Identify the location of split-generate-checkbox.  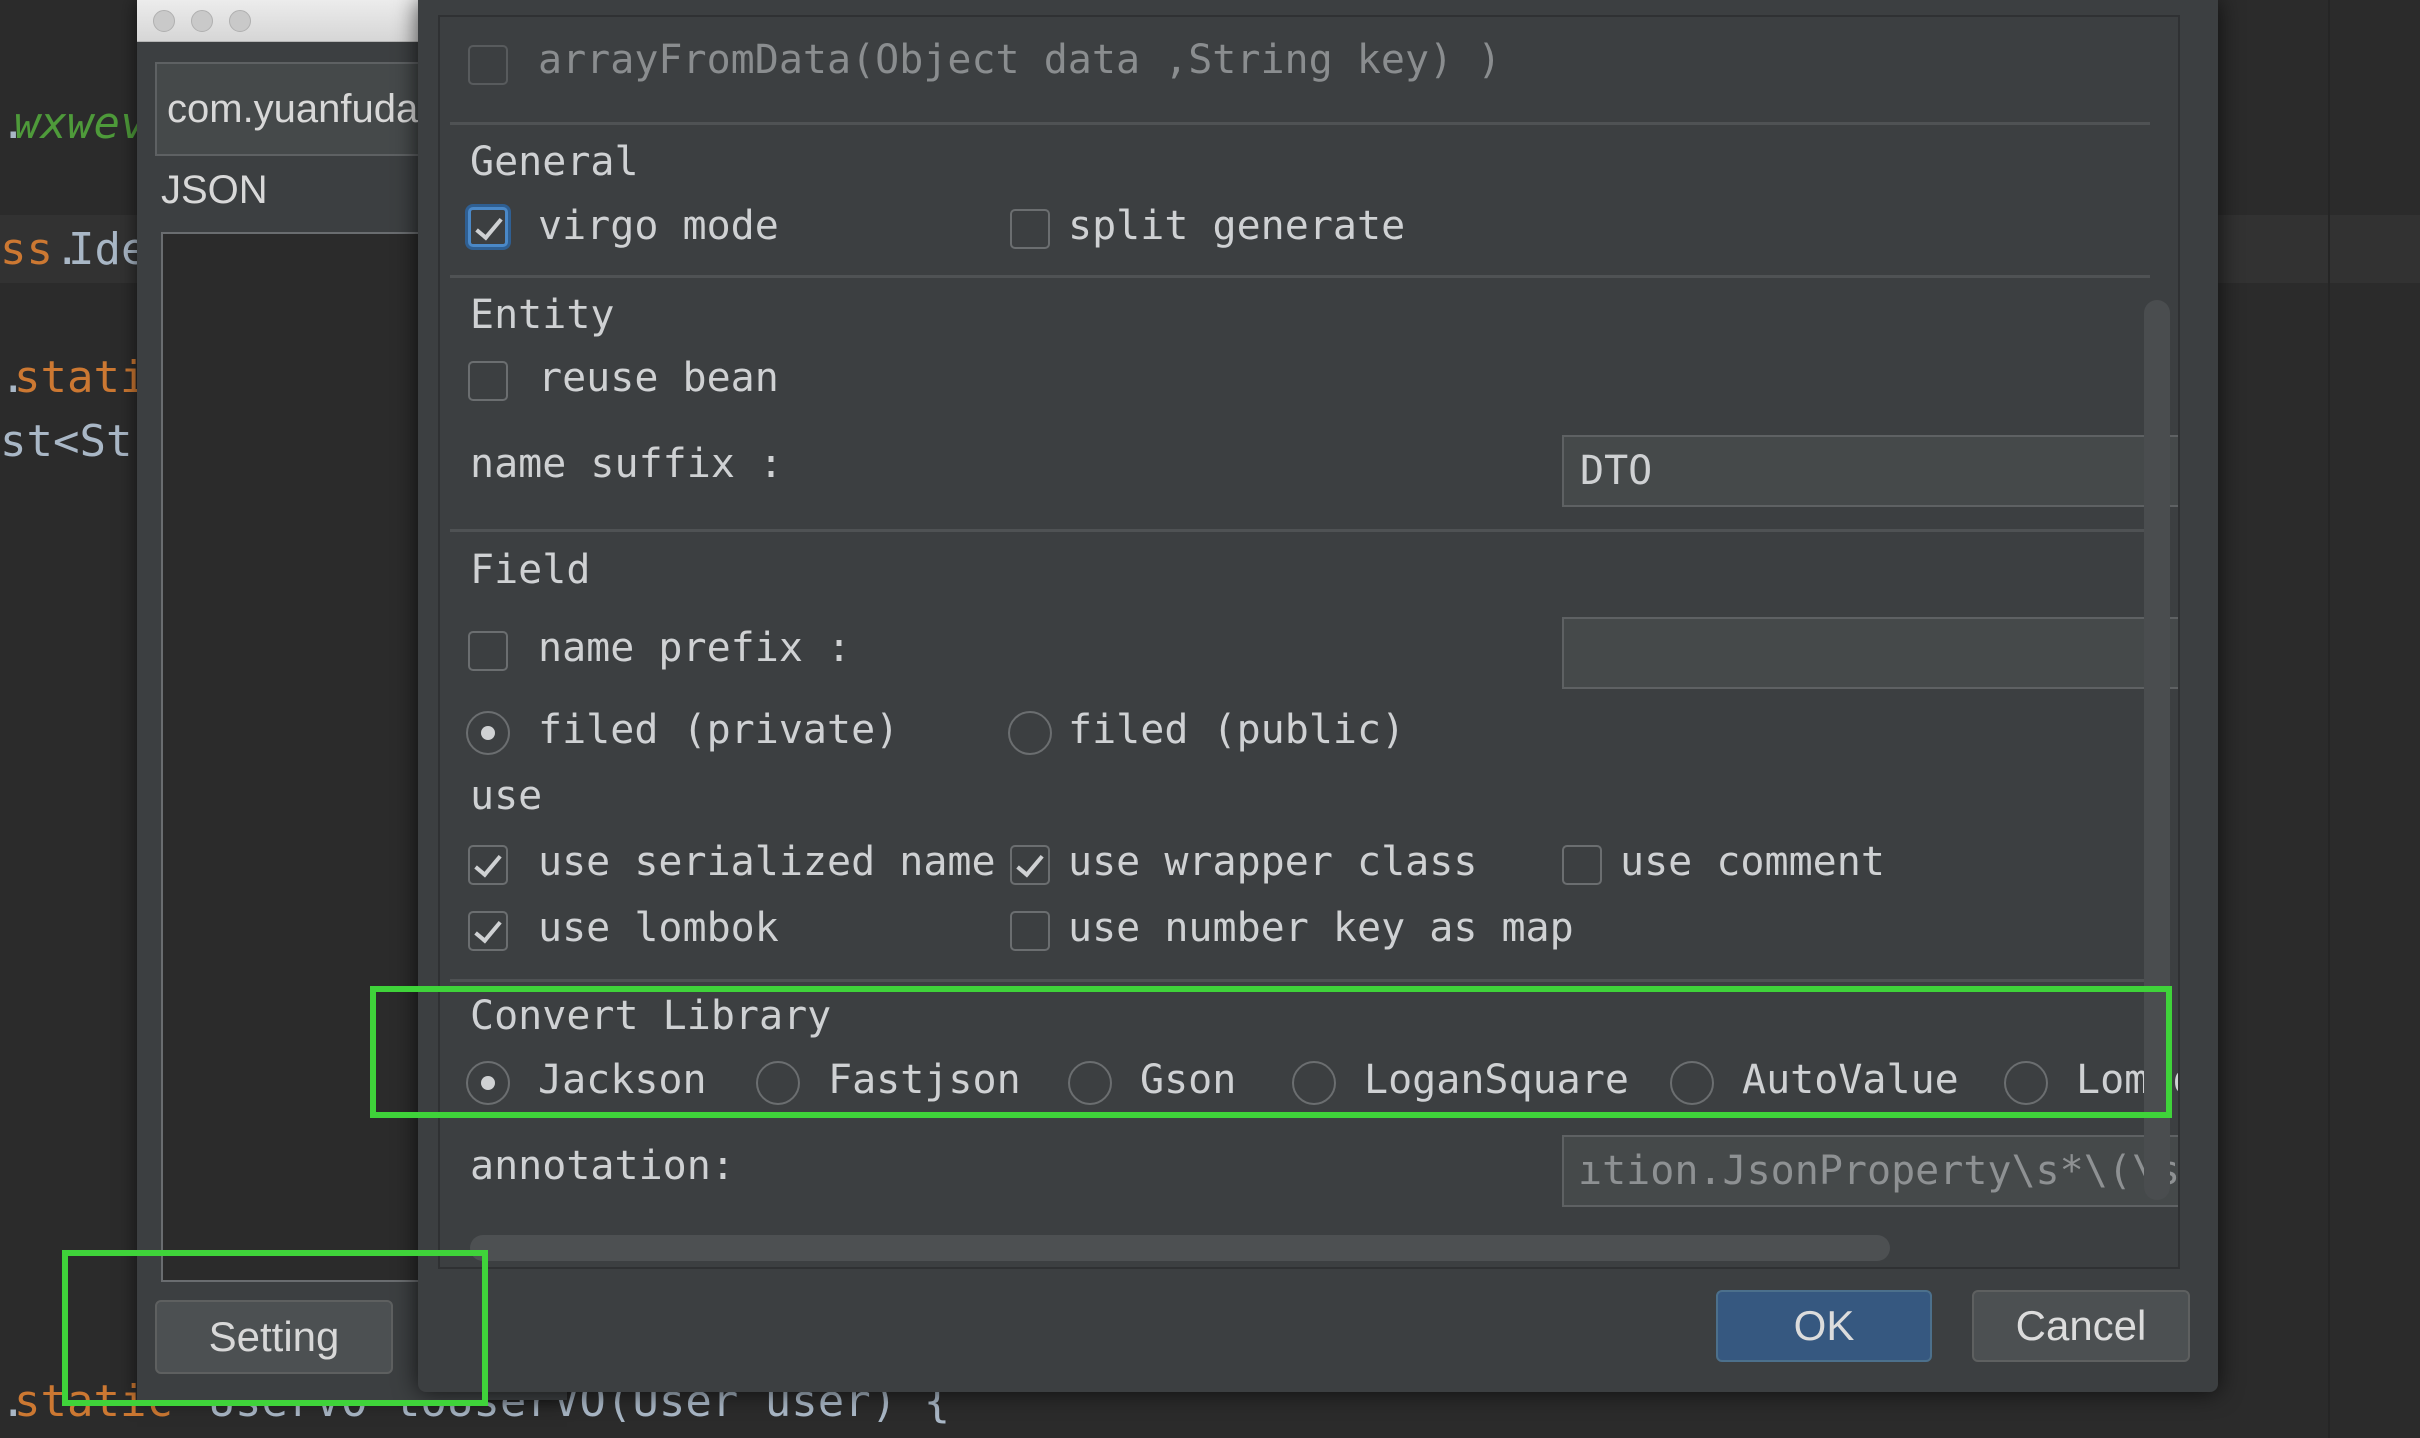
(1030, 229).